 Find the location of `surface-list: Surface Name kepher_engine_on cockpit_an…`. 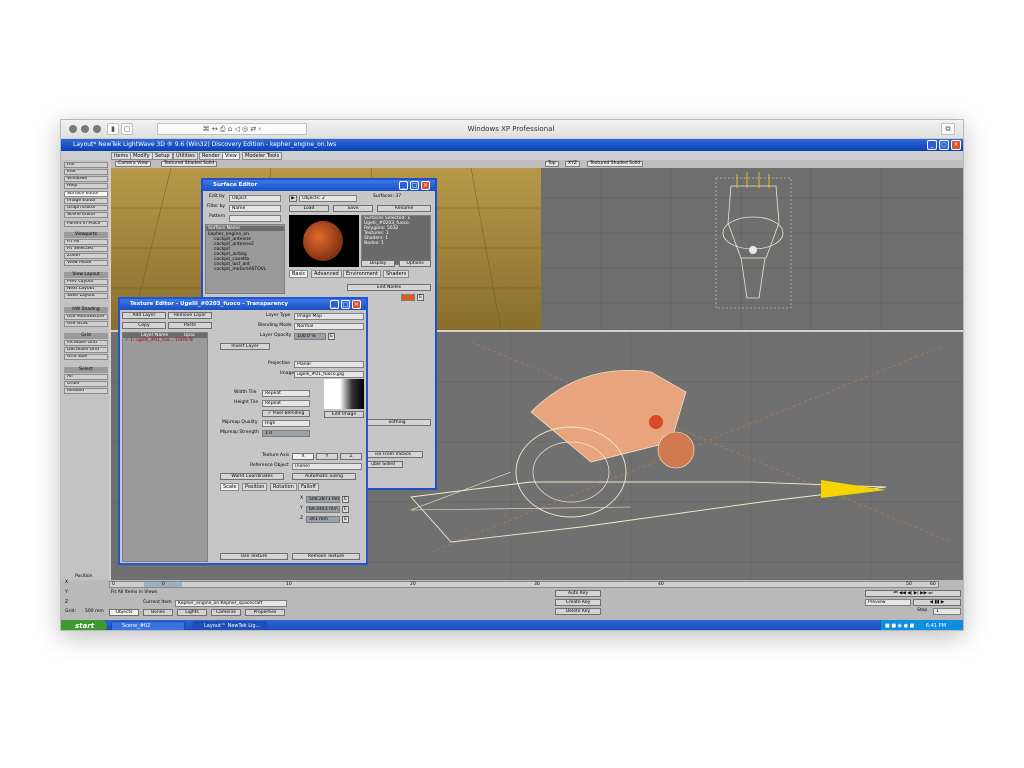

surface-list: Surface Name kepher_engine_on cockpit_an… is located at coordinates (245, 259).